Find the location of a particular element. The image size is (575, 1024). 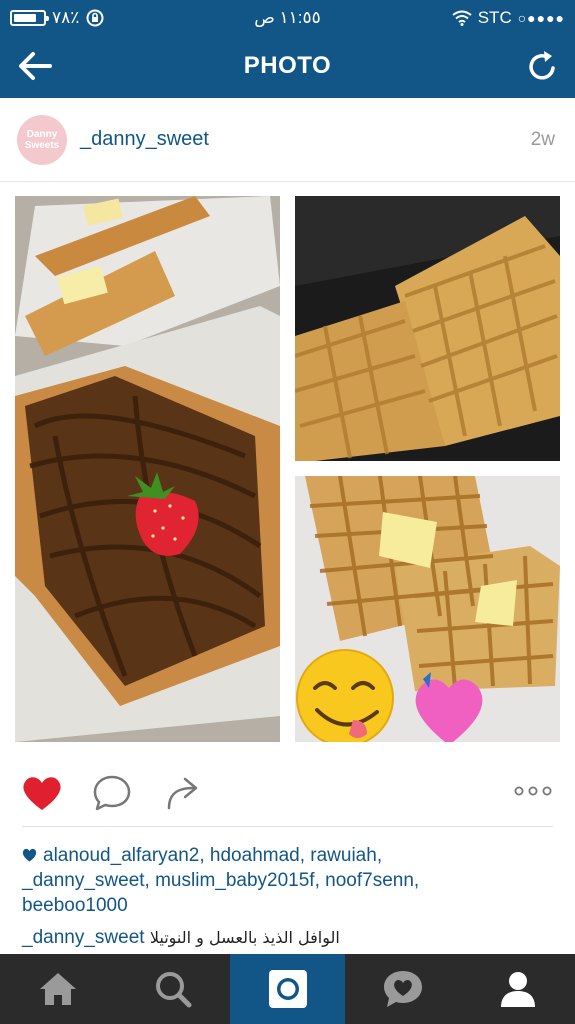

page-title: PHOTO is located at coordinates (287, 65).